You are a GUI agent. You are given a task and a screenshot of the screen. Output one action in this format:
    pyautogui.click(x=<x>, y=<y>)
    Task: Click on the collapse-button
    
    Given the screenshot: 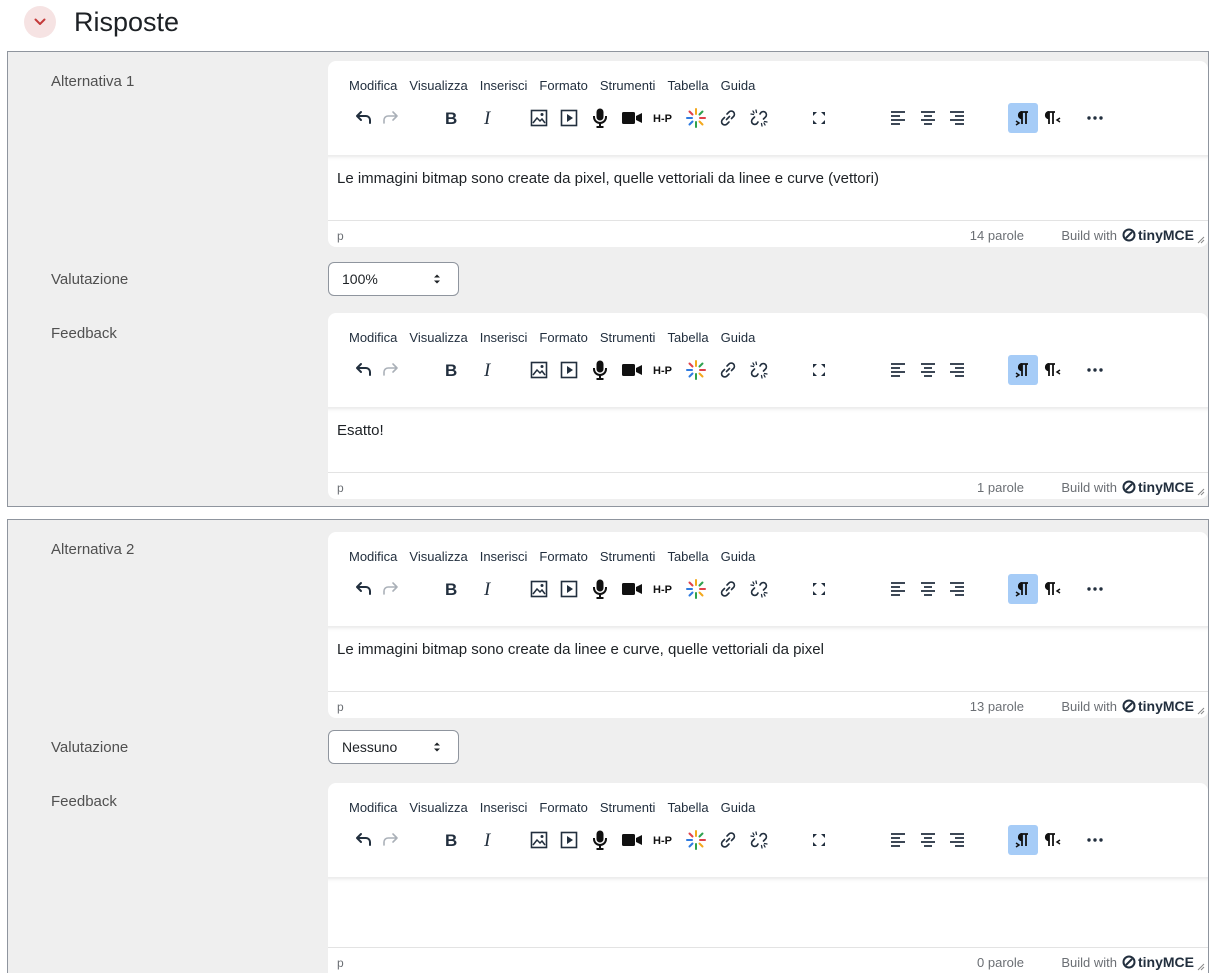 What is the action you would take?
    pyautogui.click(x=40, y=22)
    